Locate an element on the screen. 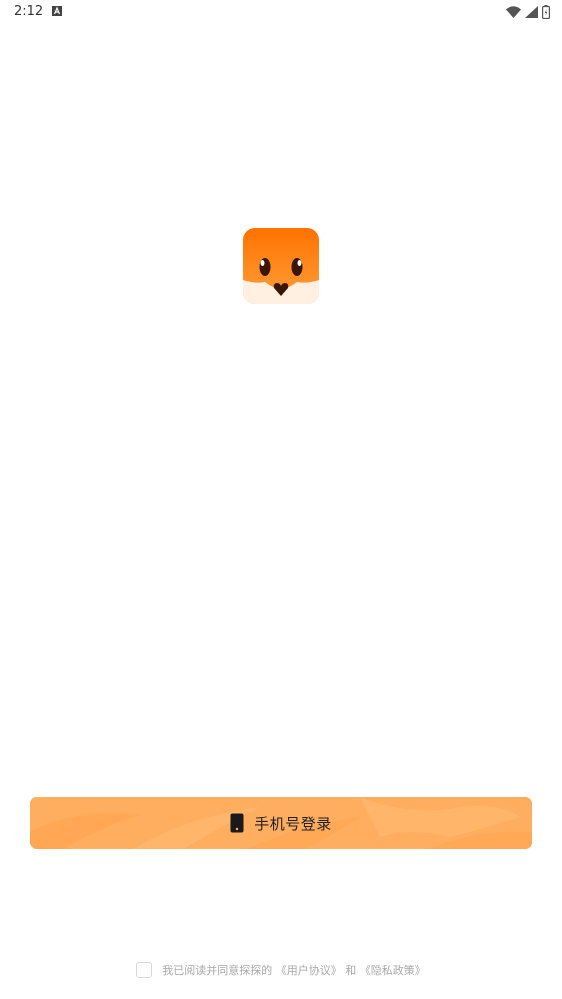 The width and height of the screenshot is (562, 999). agree-checkbox is located at coordinates (144, 970).